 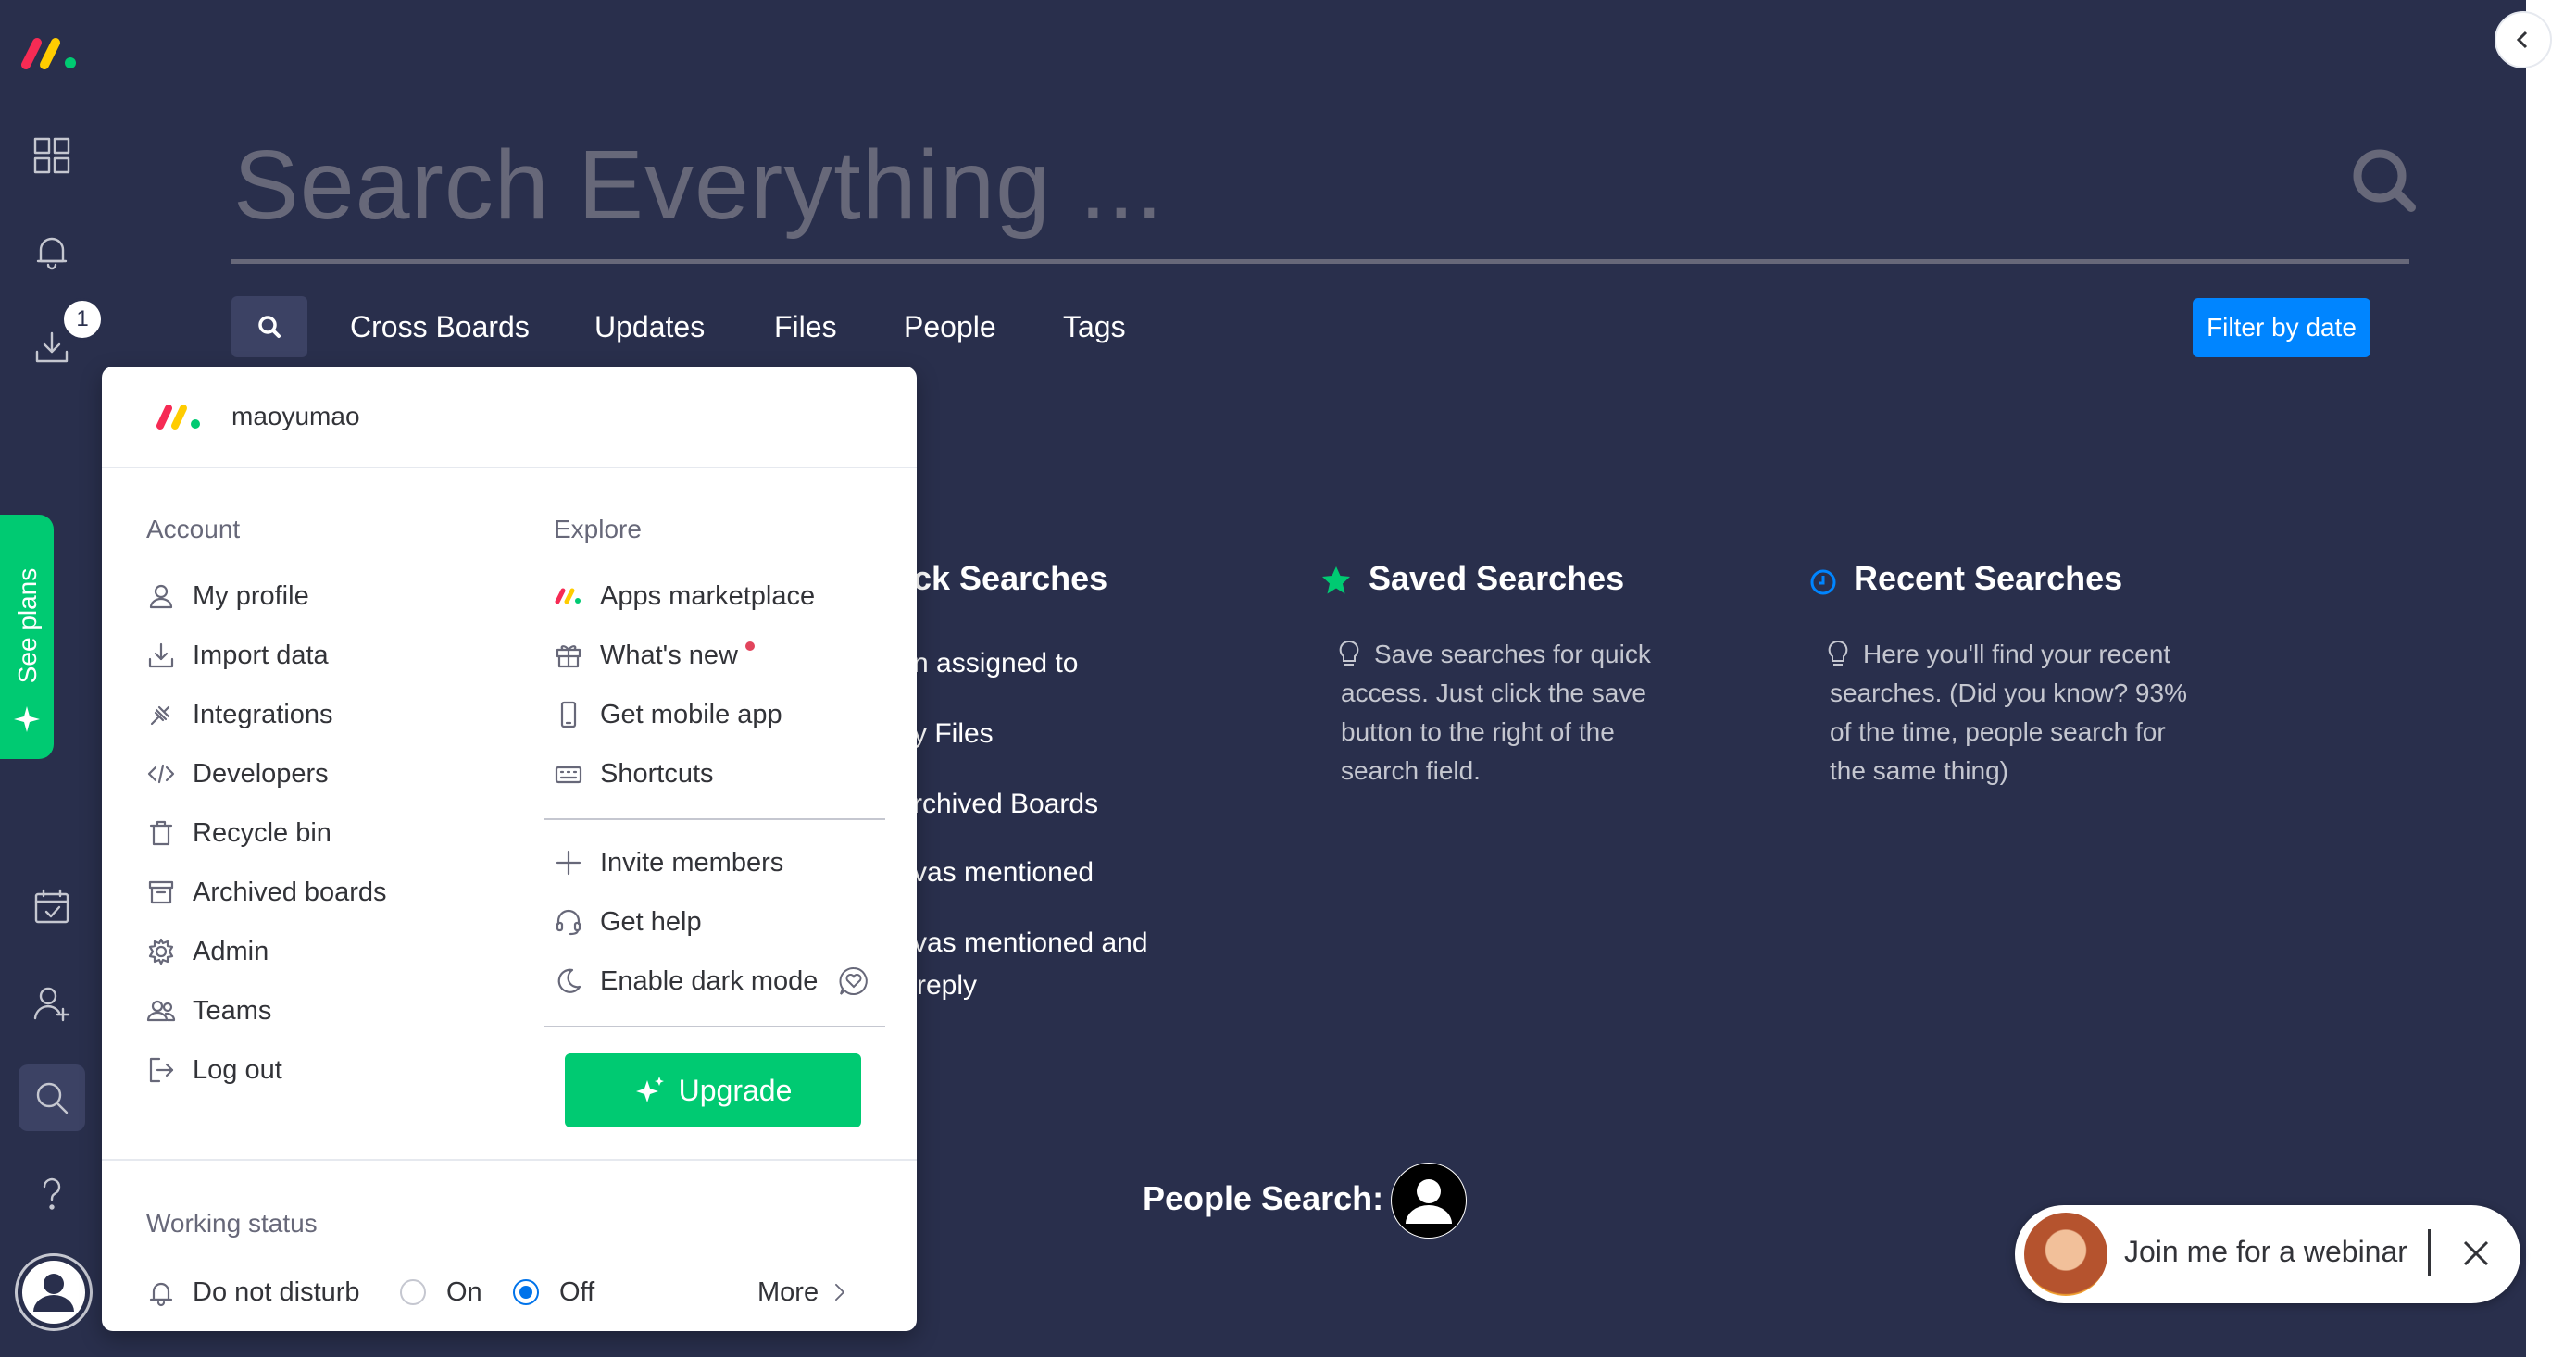 I want to click on workspace-grid-icon, so click(x=52, y=156).